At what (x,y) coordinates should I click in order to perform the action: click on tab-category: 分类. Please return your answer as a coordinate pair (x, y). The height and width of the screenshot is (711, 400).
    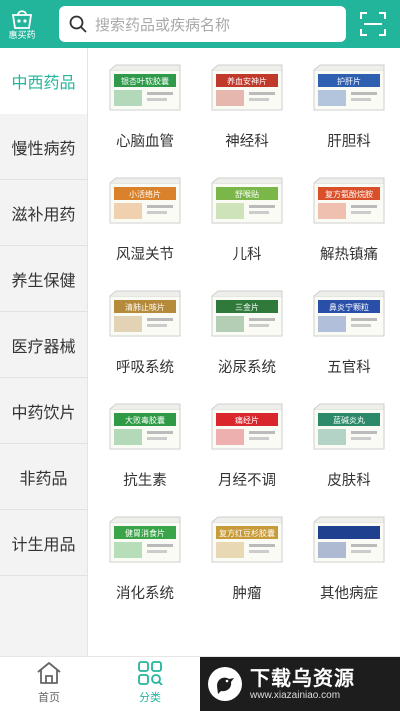
    Looking at the image, I should click on (150, 683).